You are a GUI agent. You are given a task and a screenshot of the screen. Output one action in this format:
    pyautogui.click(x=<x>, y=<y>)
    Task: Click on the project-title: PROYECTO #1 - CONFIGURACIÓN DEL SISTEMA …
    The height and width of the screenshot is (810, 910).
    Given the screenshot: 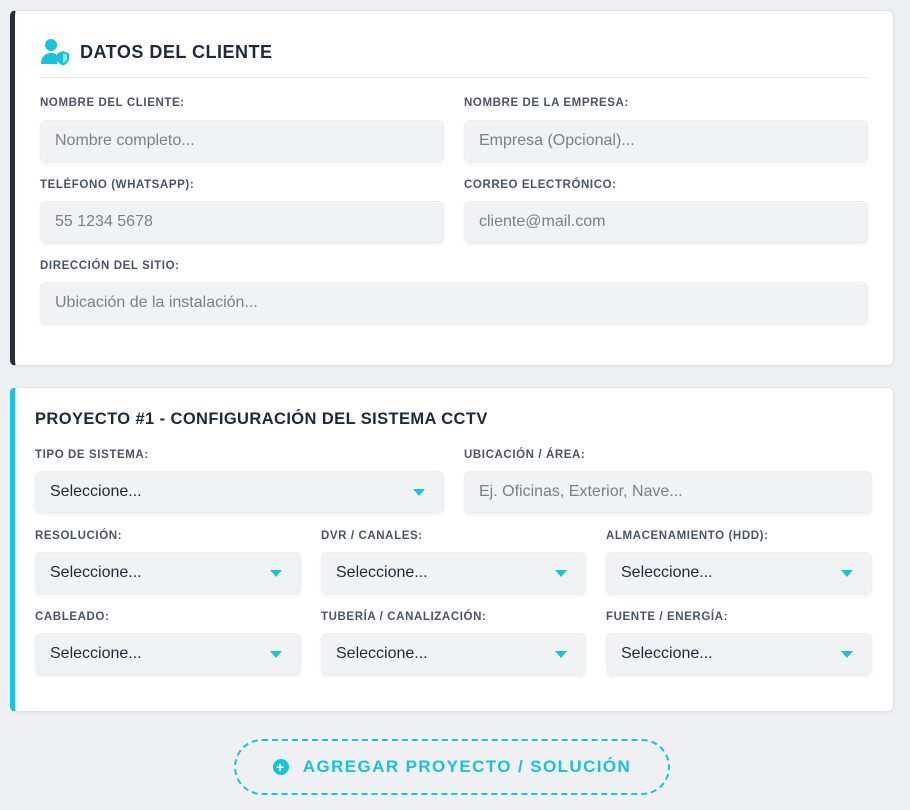 What is the action you would take?
    pyautogui.click(x=261, y=419)
    